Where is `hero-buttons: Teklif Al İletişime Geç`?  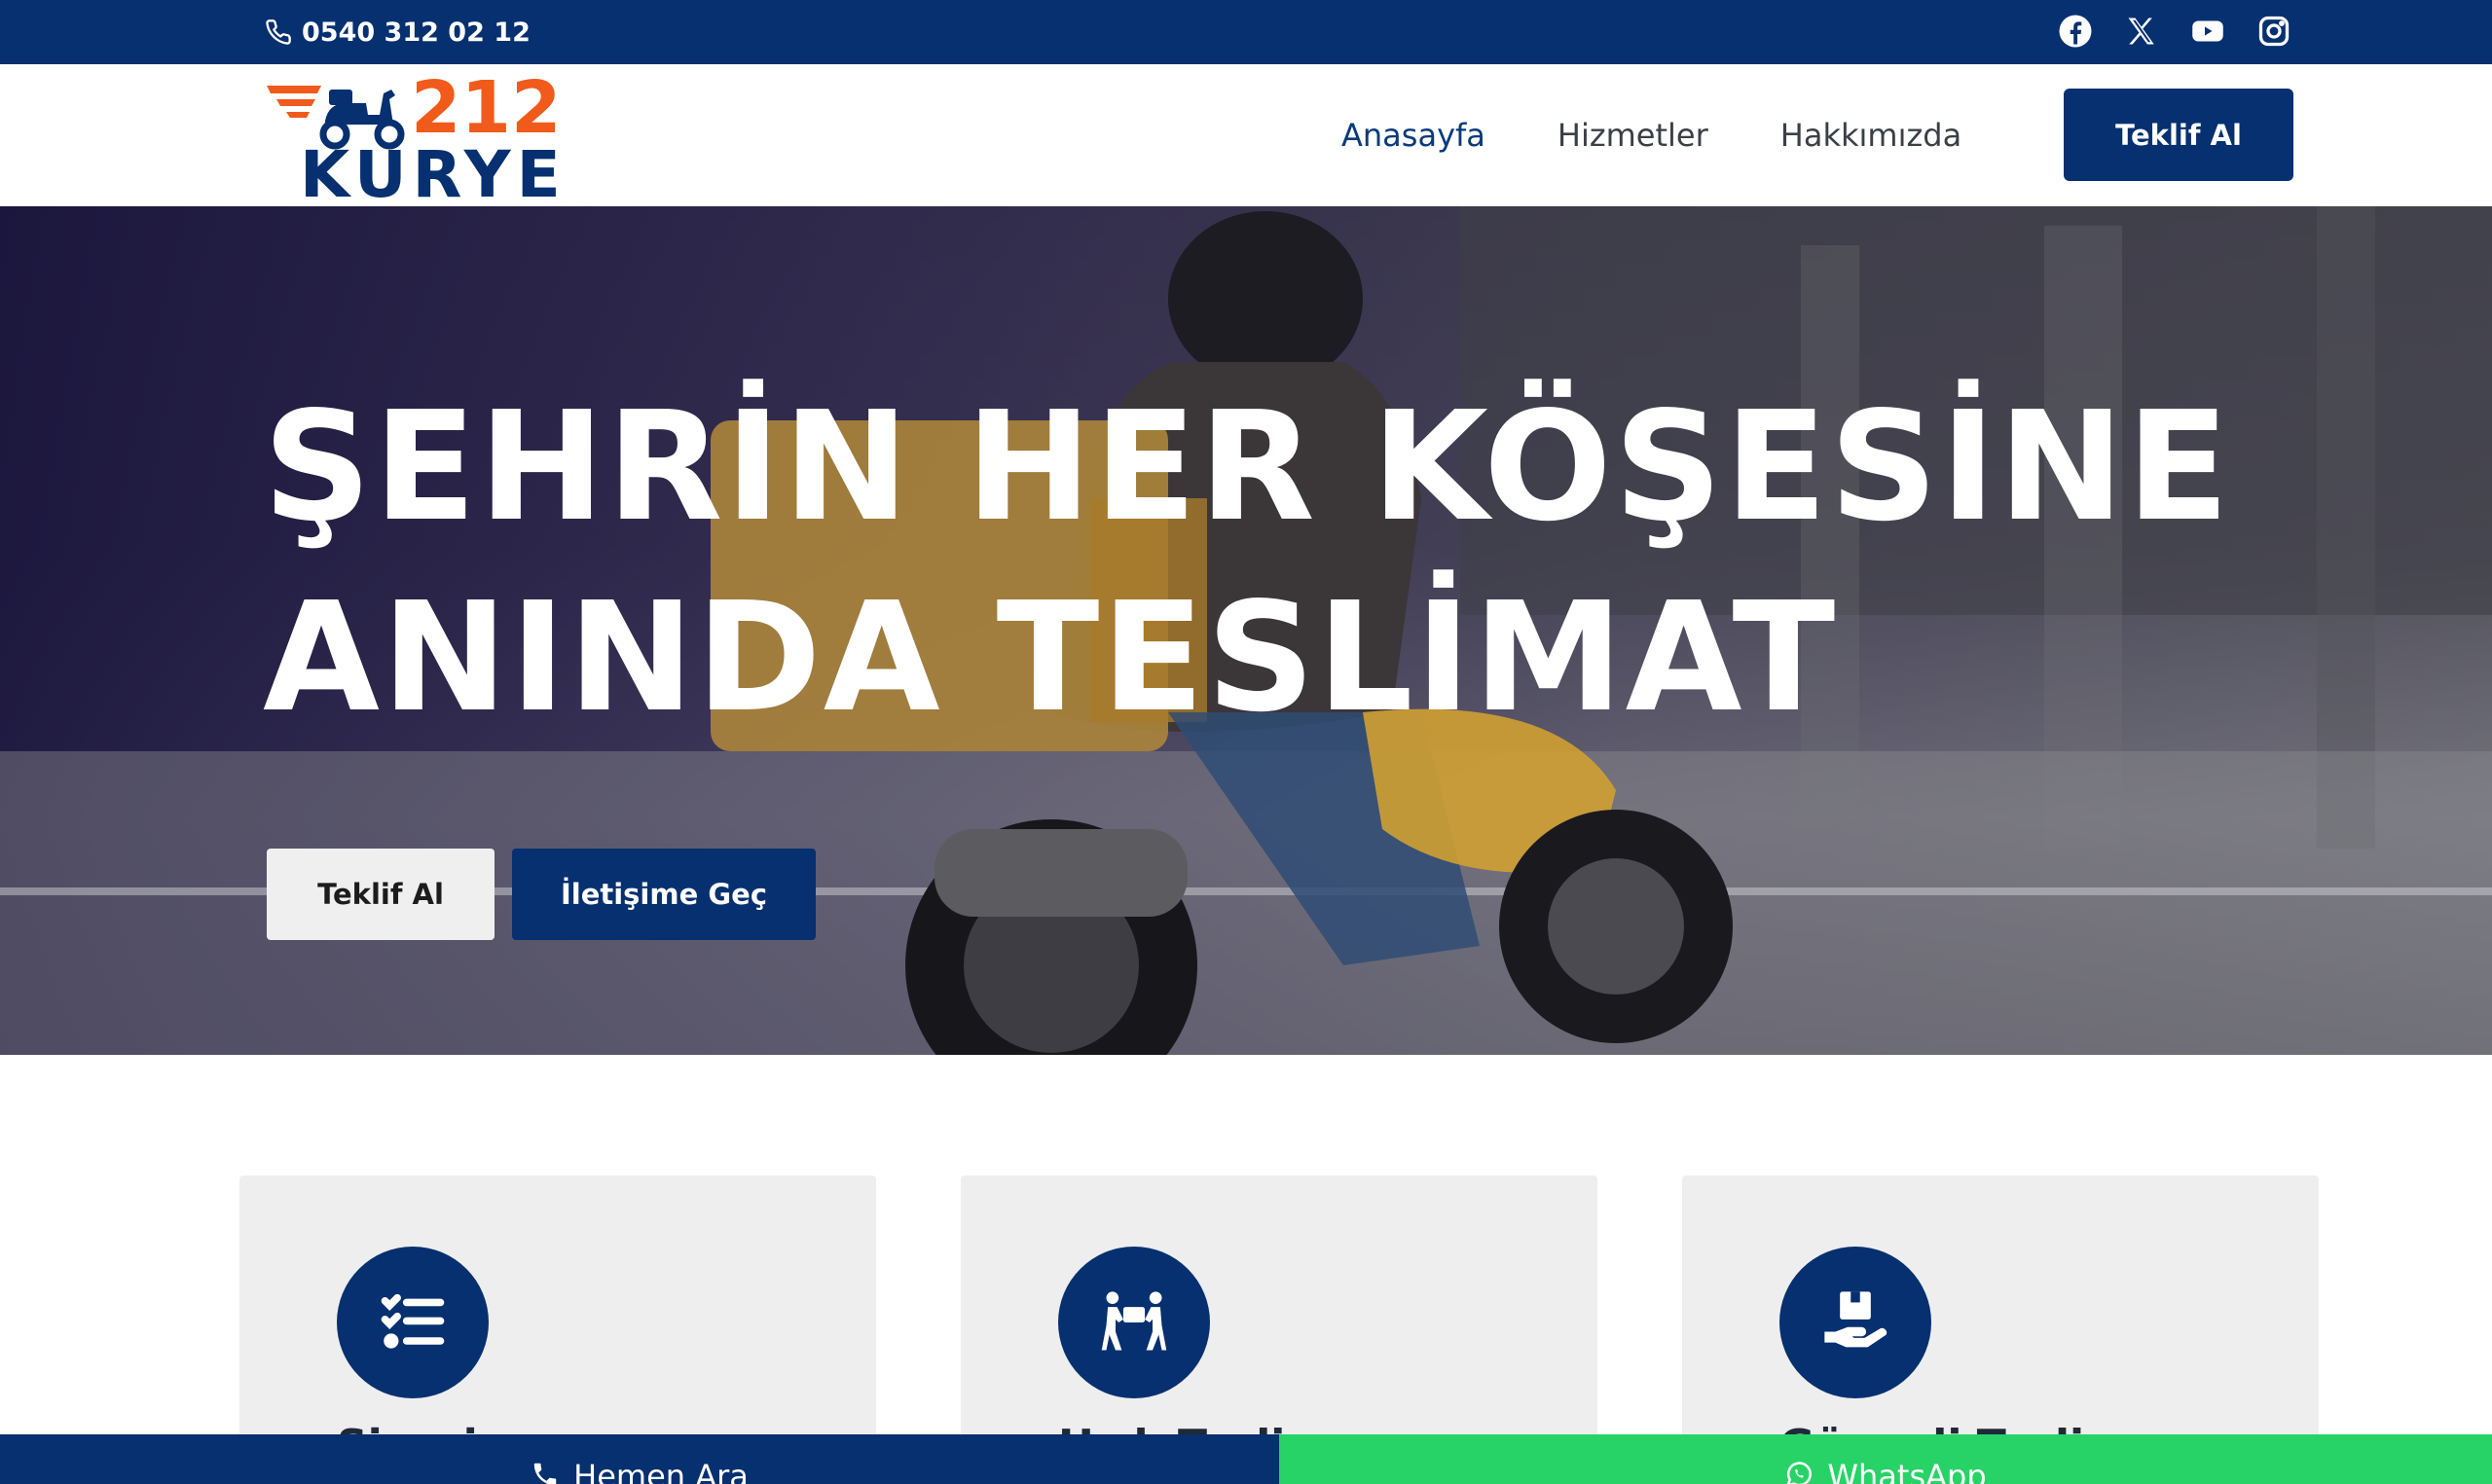
hero-buttons: Teklif Al İletişime Geç is located at coordinates (541, 894).